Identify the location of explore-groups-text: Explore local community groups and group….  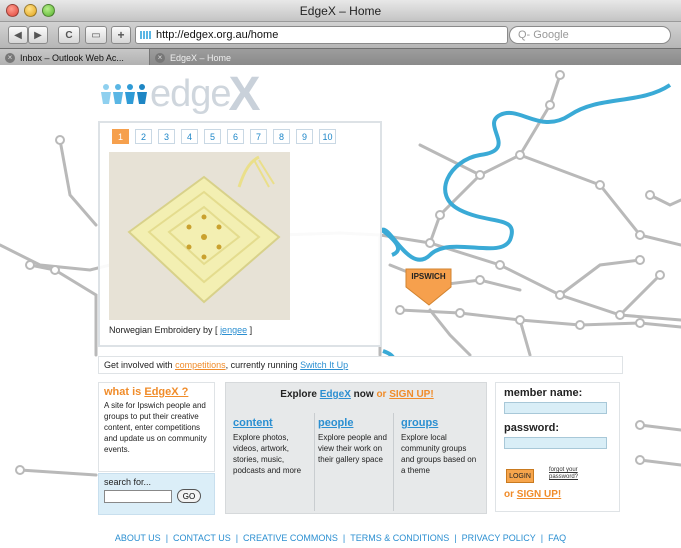
(439, 454).